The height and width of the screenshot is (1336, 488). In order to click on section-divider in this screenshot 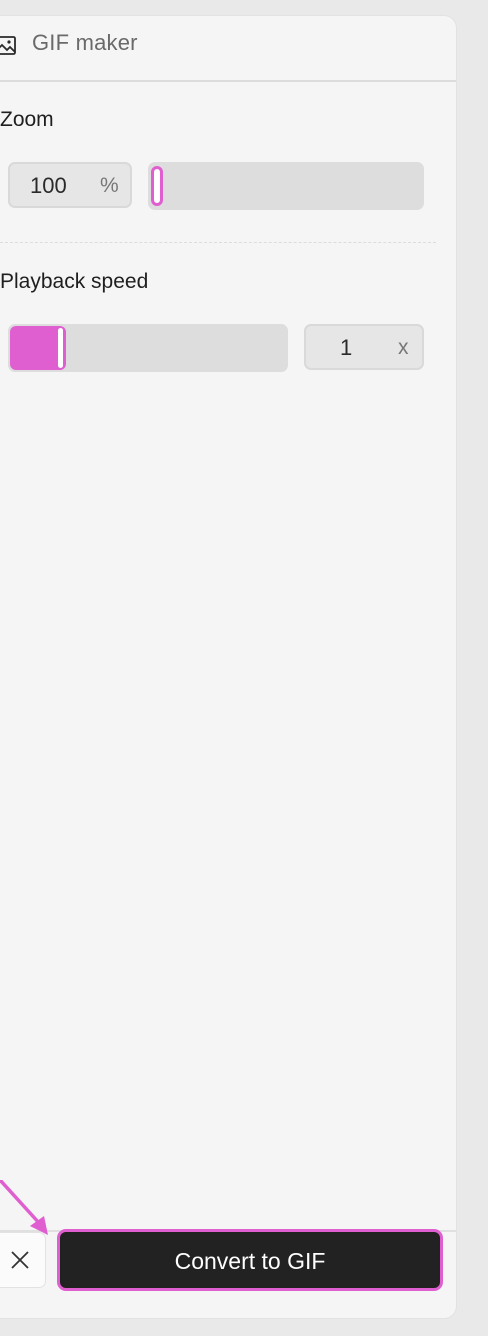, I will do `click(218, 242)`.